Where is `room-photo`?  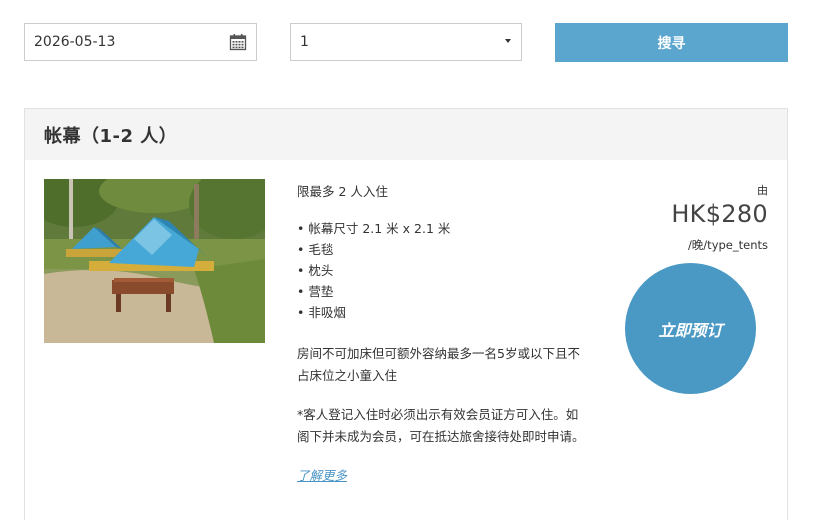 room-photo is located at coordinates (154, 261).